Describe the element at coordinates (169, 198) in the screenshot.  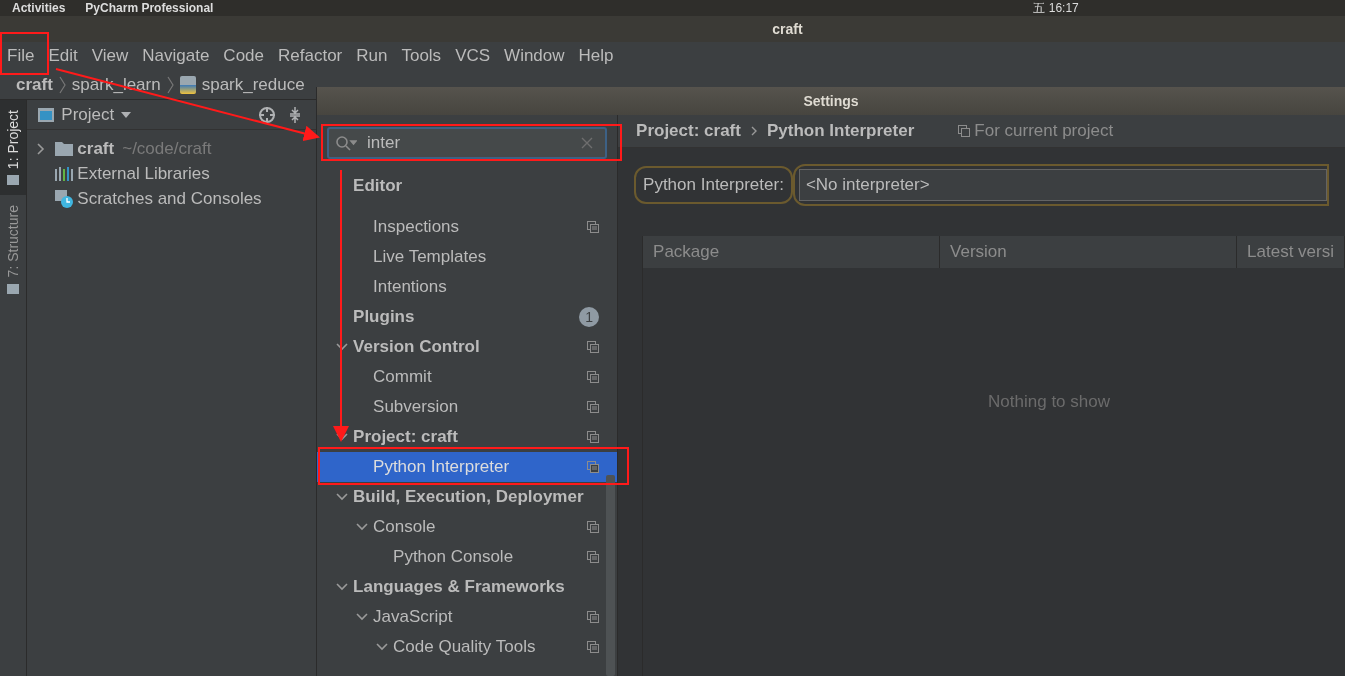
I see `tree-item: Scratches and Consoles` at that location.